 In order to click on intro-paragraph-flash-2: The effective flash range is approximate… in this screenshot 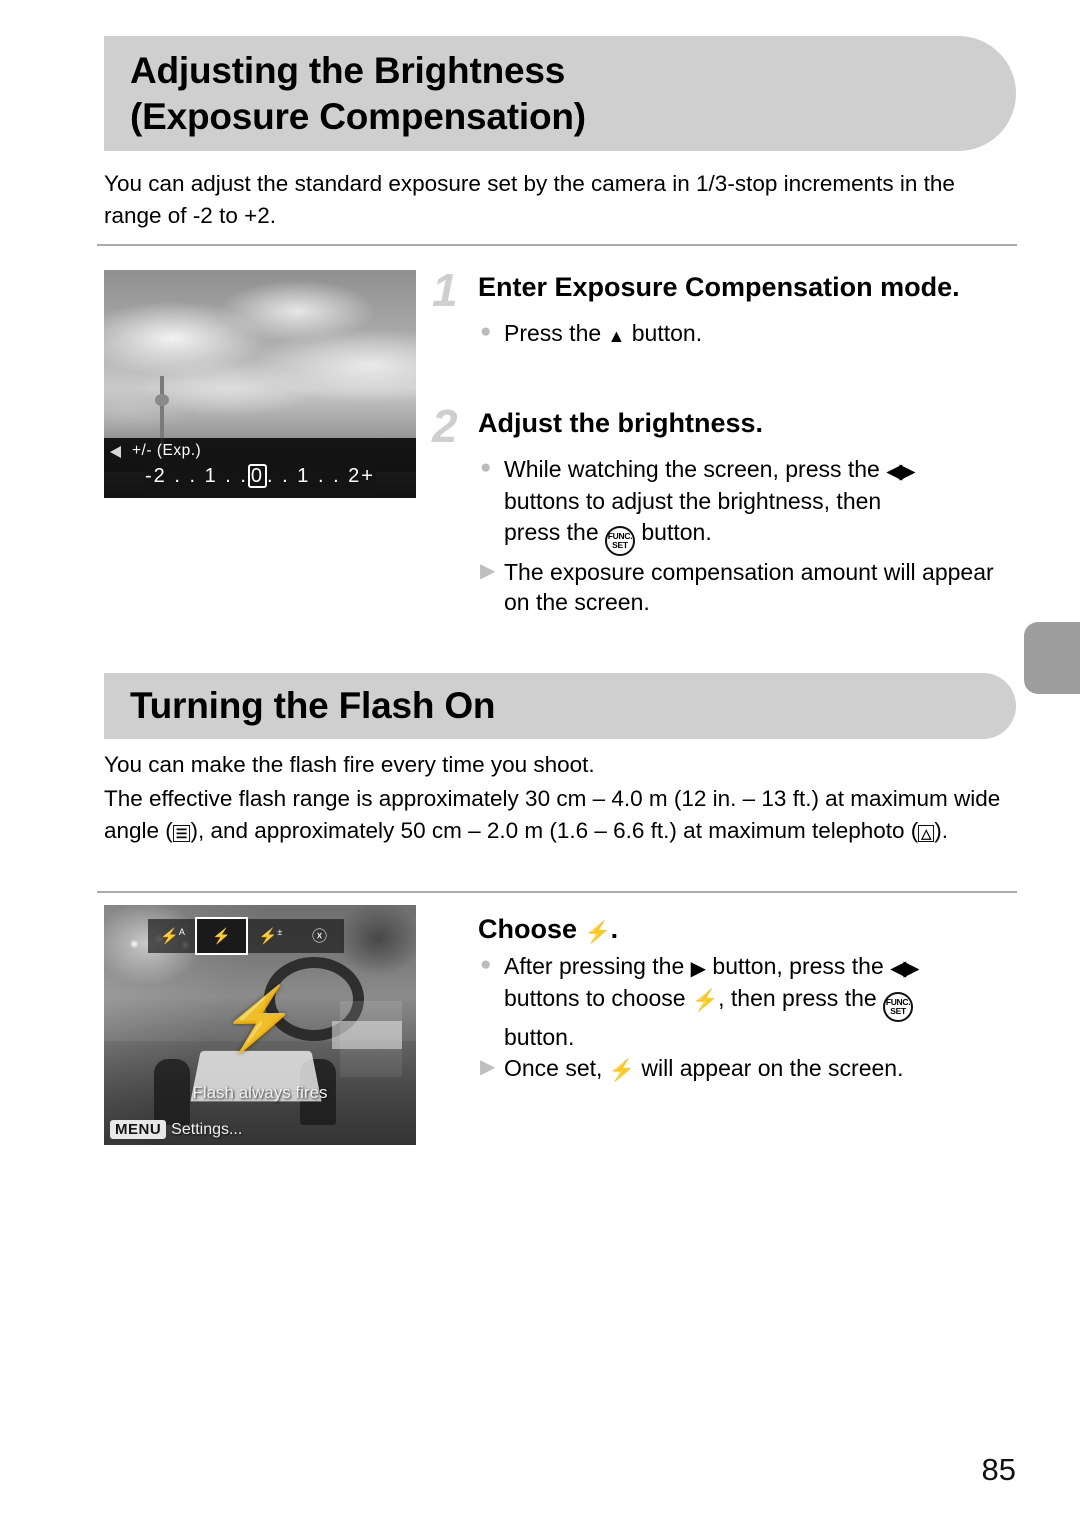, I will do `click(560, 815)`.